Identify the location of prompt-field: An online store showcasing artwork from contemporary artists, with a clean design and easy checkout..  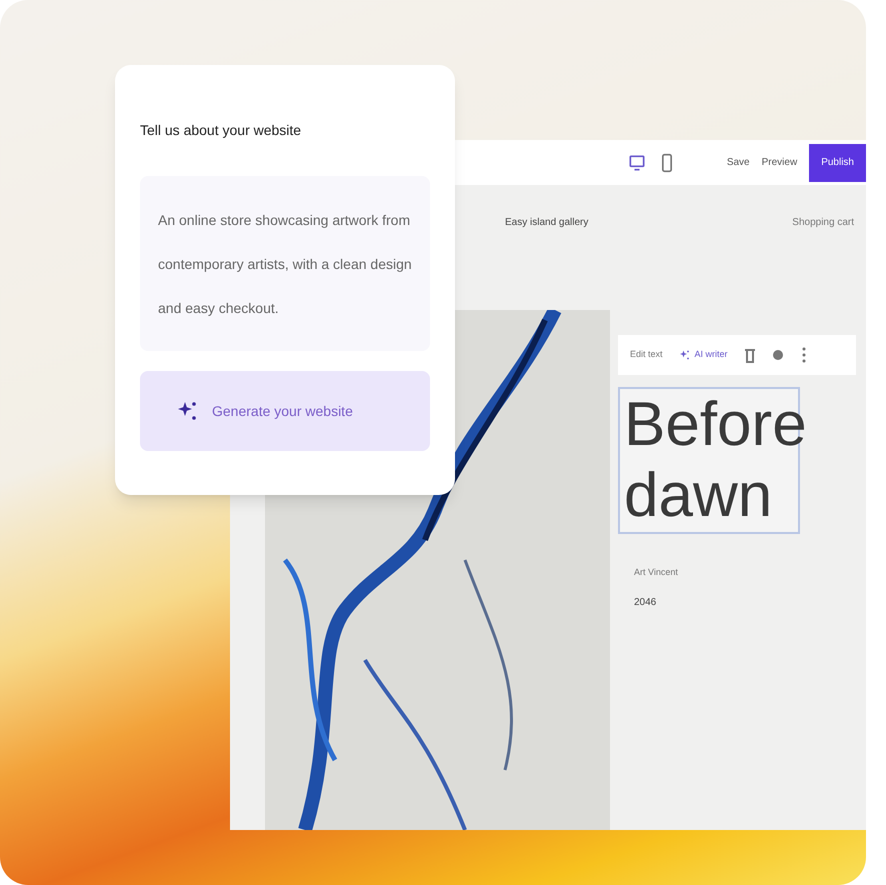
(285, 263).